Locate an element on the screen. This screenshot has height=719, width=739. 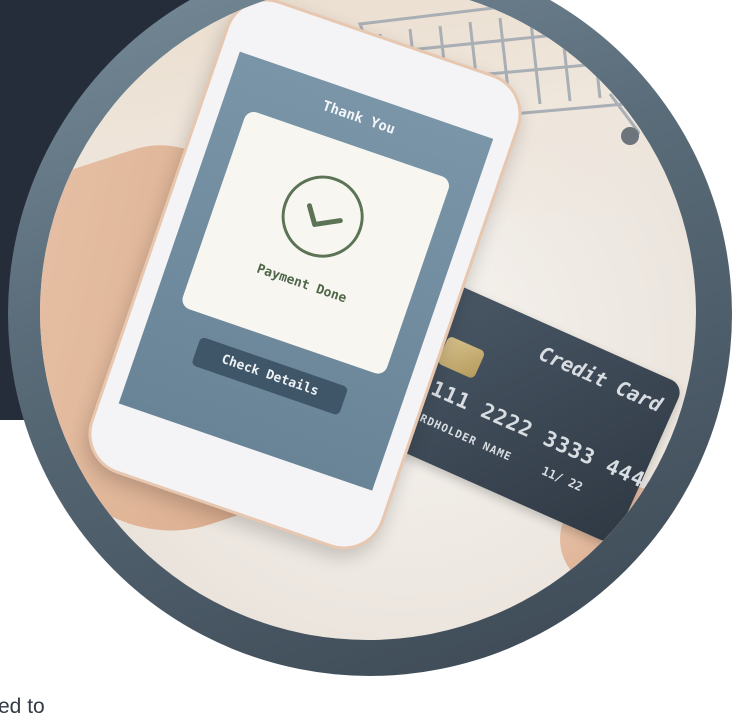
card-title: Credit Card is located at coordinates (601, 379).